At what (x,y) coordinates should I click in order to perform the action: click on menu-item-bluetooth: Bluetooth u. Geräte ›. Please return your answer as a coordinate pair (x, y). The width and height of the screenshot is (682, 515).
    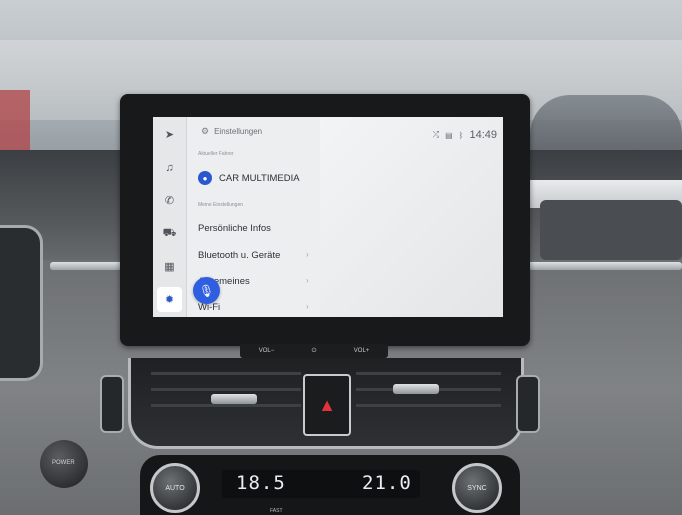
    Looking at the image, I should click on (253, 255).